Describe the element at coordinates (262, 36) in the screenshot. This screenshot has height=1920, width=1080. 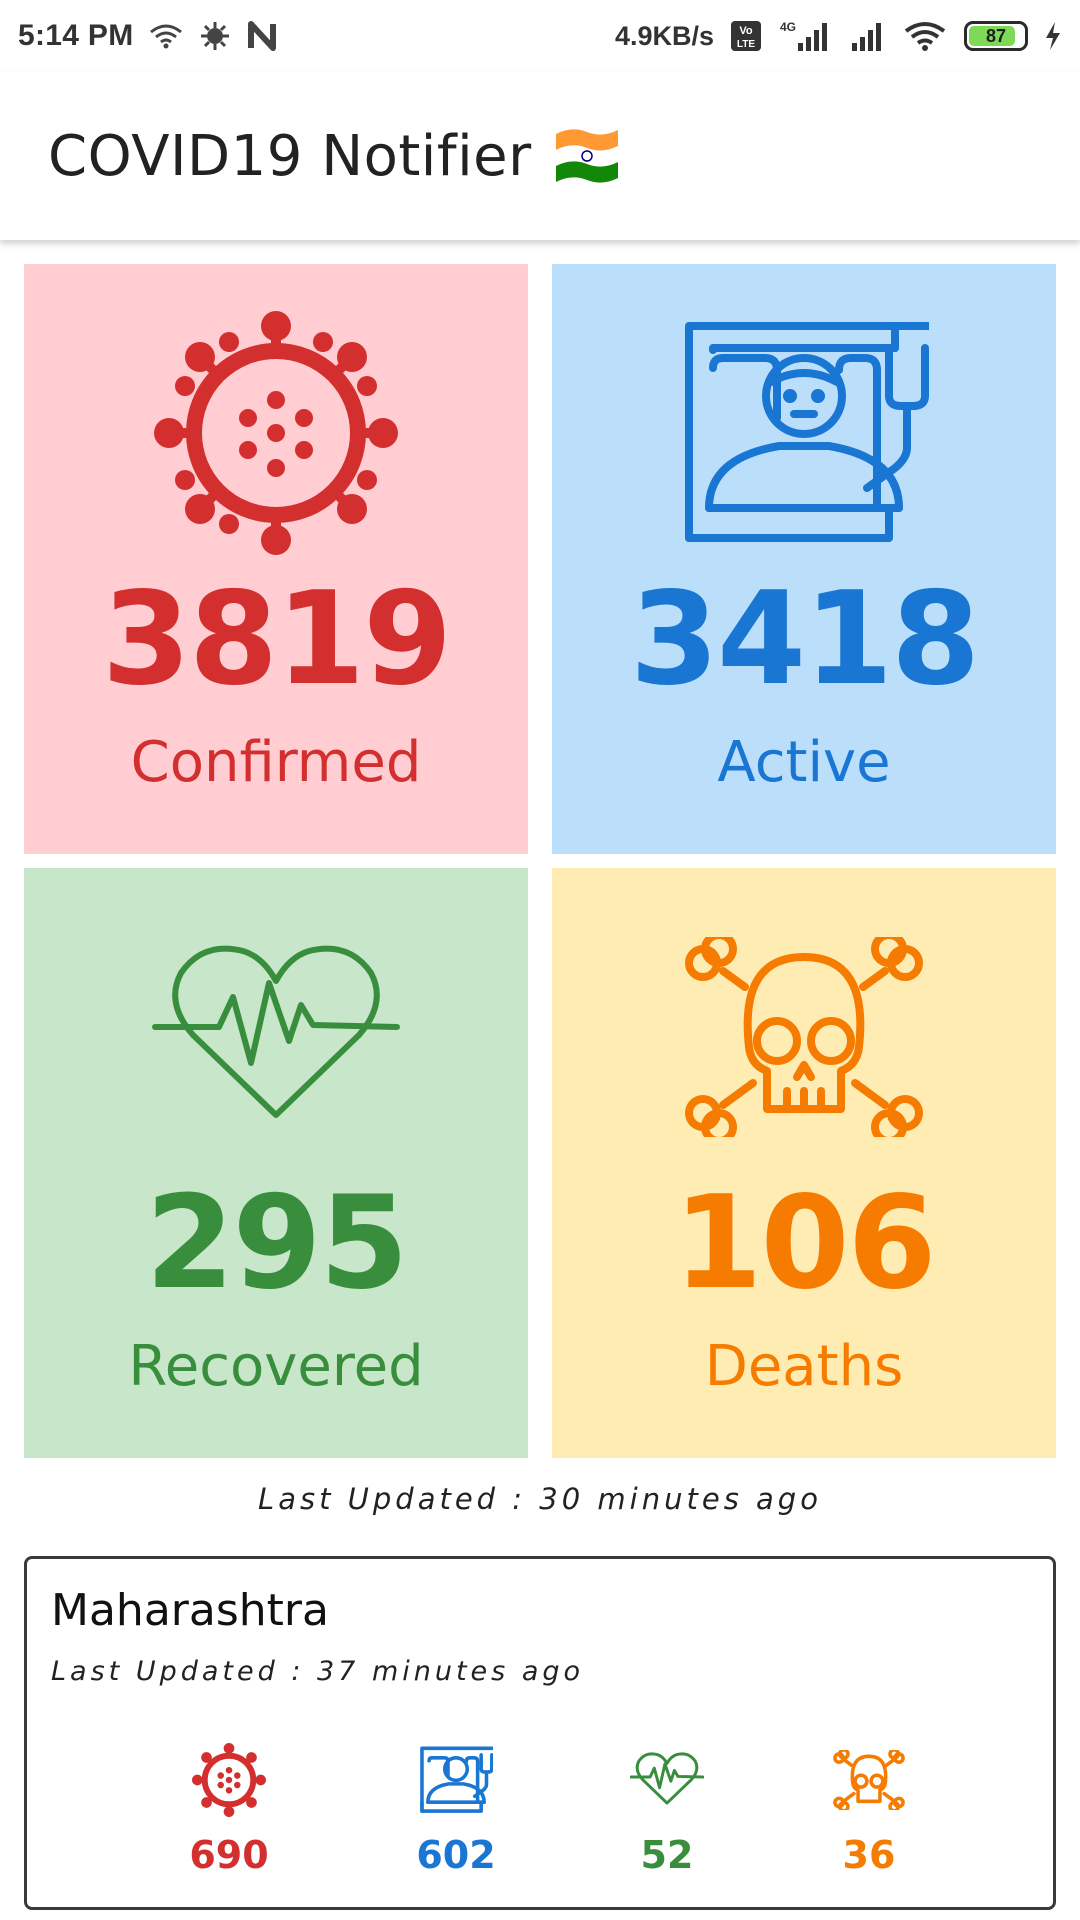
I see `n-notification-icon` at that location.